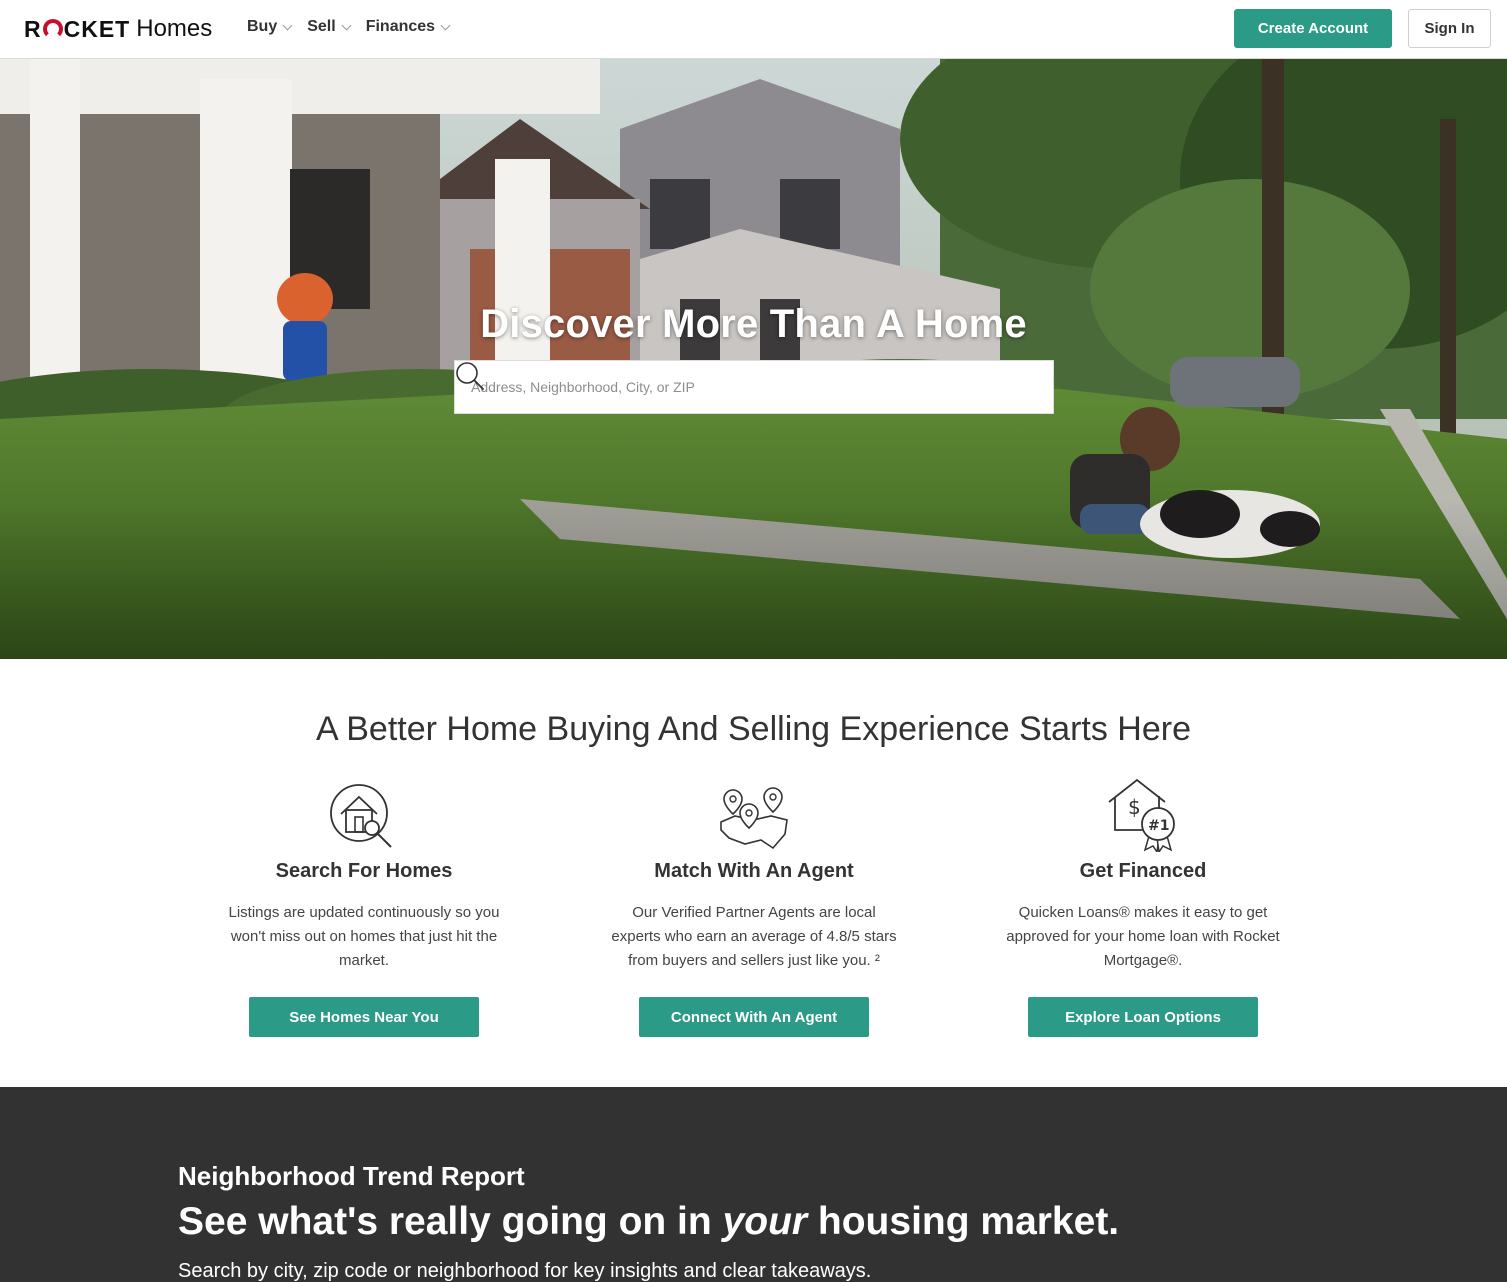  Describe the element at coordinates (52, 29) in the screenshot. I see `logo-o-icon` at that location.